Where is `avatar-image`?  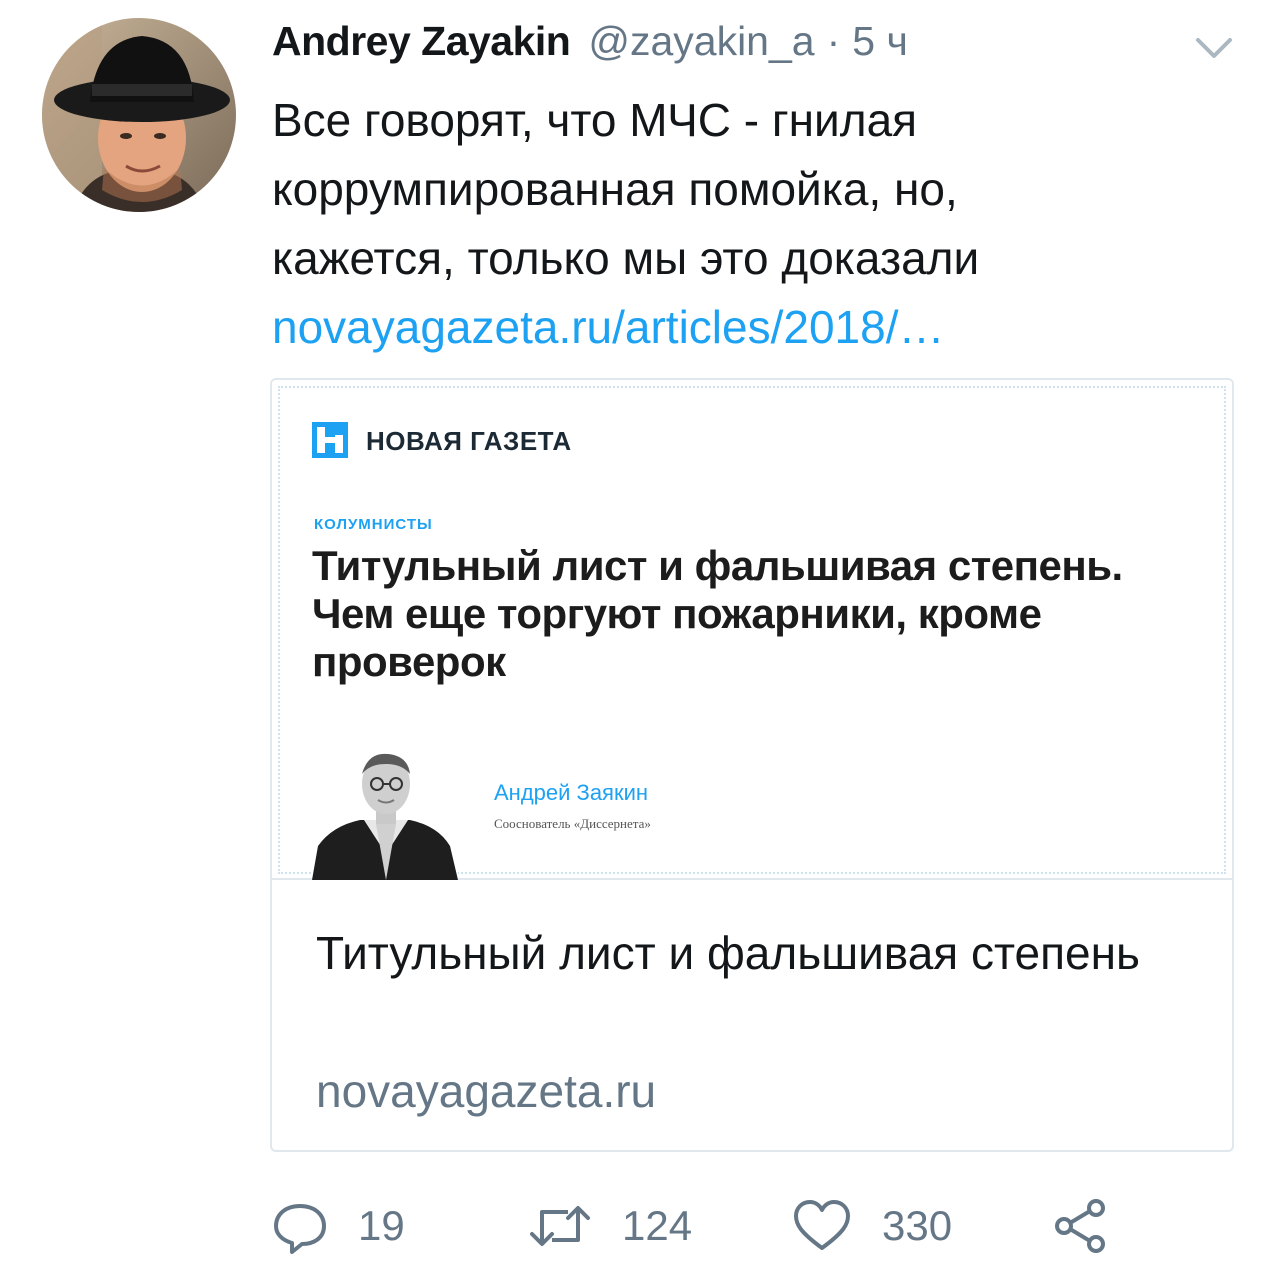
avatar-image is located at coordinates (139, 115).